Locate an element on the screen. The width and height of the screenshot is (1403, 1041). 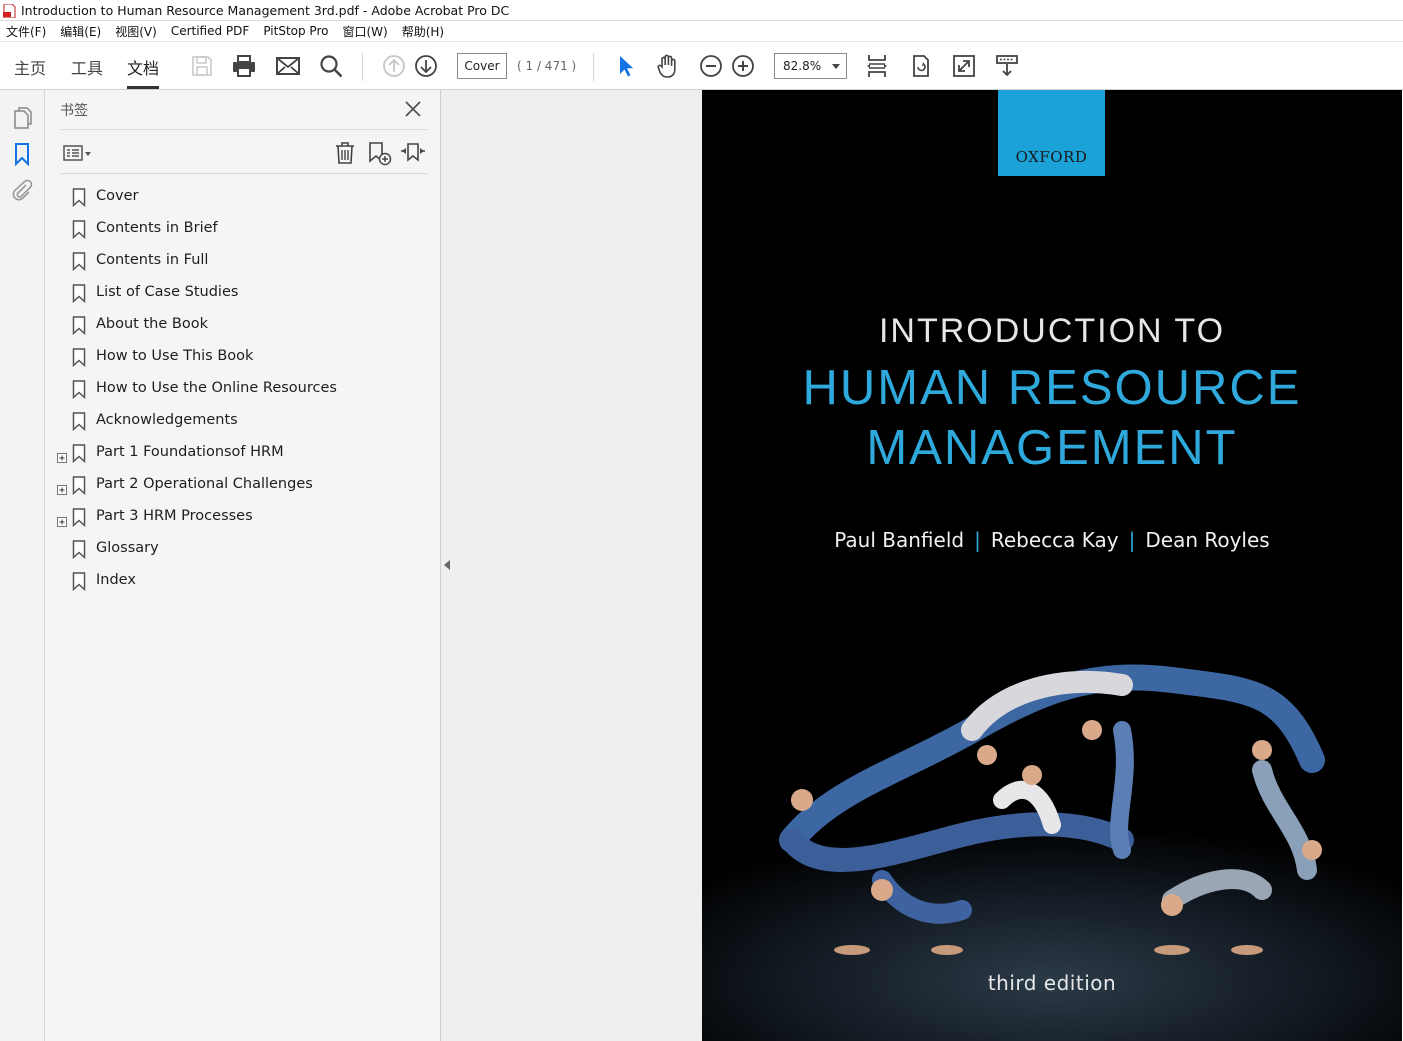
bookmark-item: How to Use the Online Resources is located at coordinates (243, 389).